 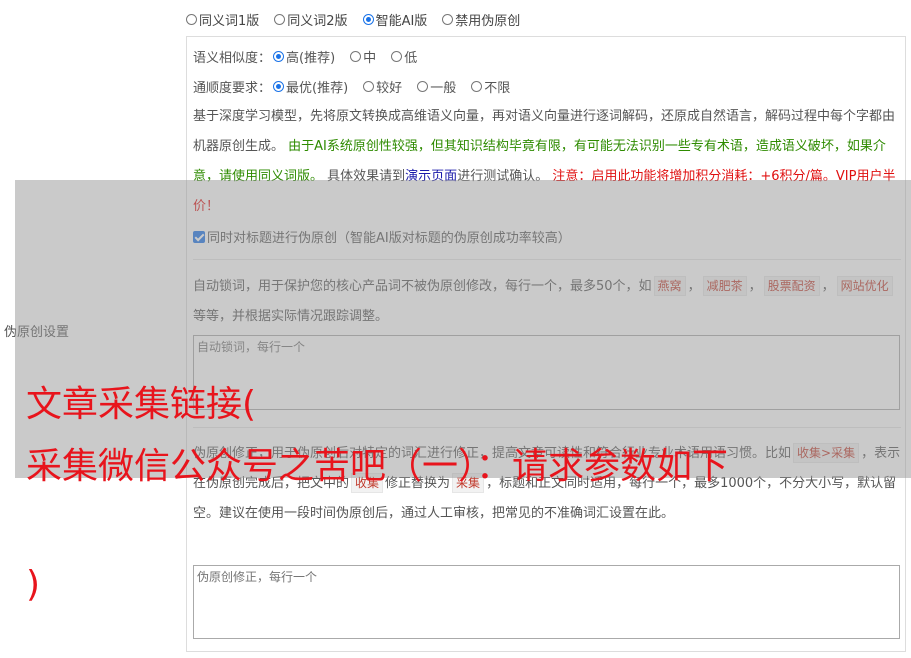 What do you see at coordinates (497, 88) in the screenshot?
I see `radio-label: 不限` at bounding box center [497, 88].